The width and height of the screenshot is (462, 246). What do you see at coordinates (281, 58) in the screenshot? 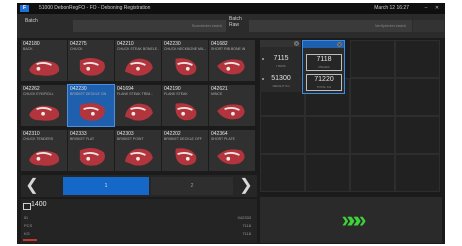
I see `stat-value: 7115` at bounding box center [281, 58].